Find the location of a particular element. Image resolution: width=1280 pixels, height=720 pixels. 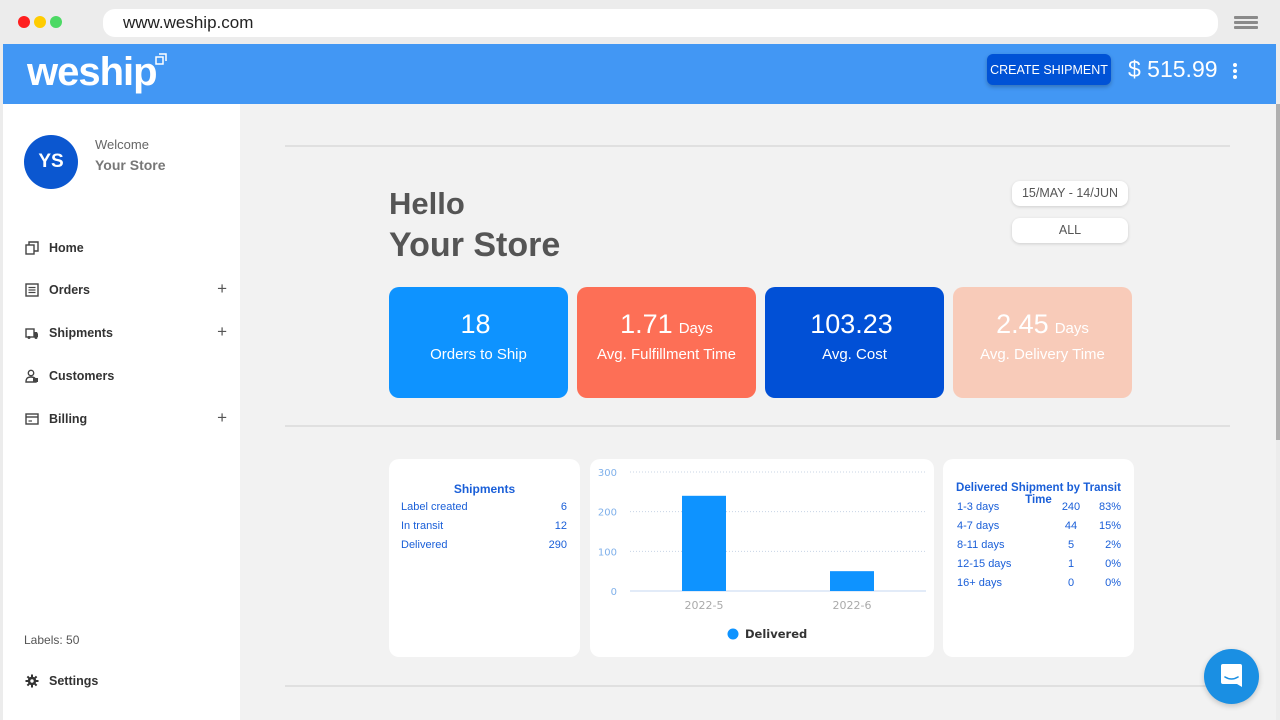

expand-billing-icon: + is located at coordinates (222, 418).